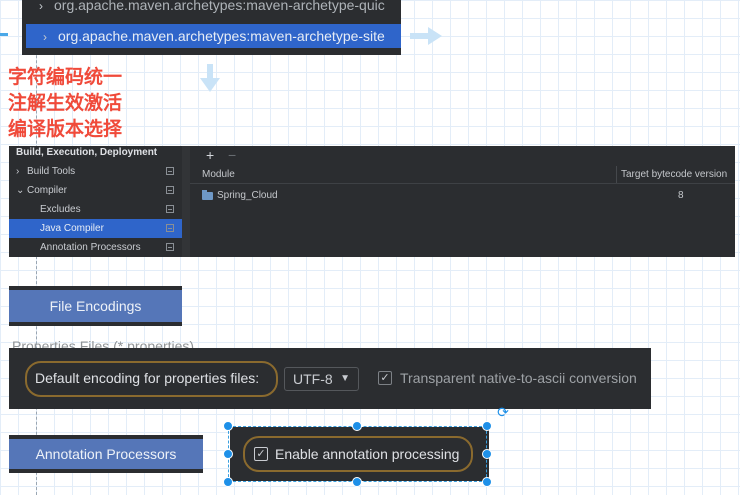 Image resolution: width=740 pixels, height=495 pixels. What do you see at coordinates (518, 378) in the screenshot?
I see `native-ascii-label: Transparent native-to-ascii conversion` at bounding box center [518, 378].